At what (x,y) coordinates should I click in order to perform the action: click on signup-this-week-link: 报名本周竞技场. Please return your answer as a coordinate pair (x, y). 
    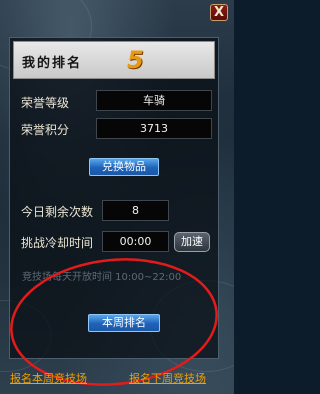
    Looking at the image, I should click on (48, 378).